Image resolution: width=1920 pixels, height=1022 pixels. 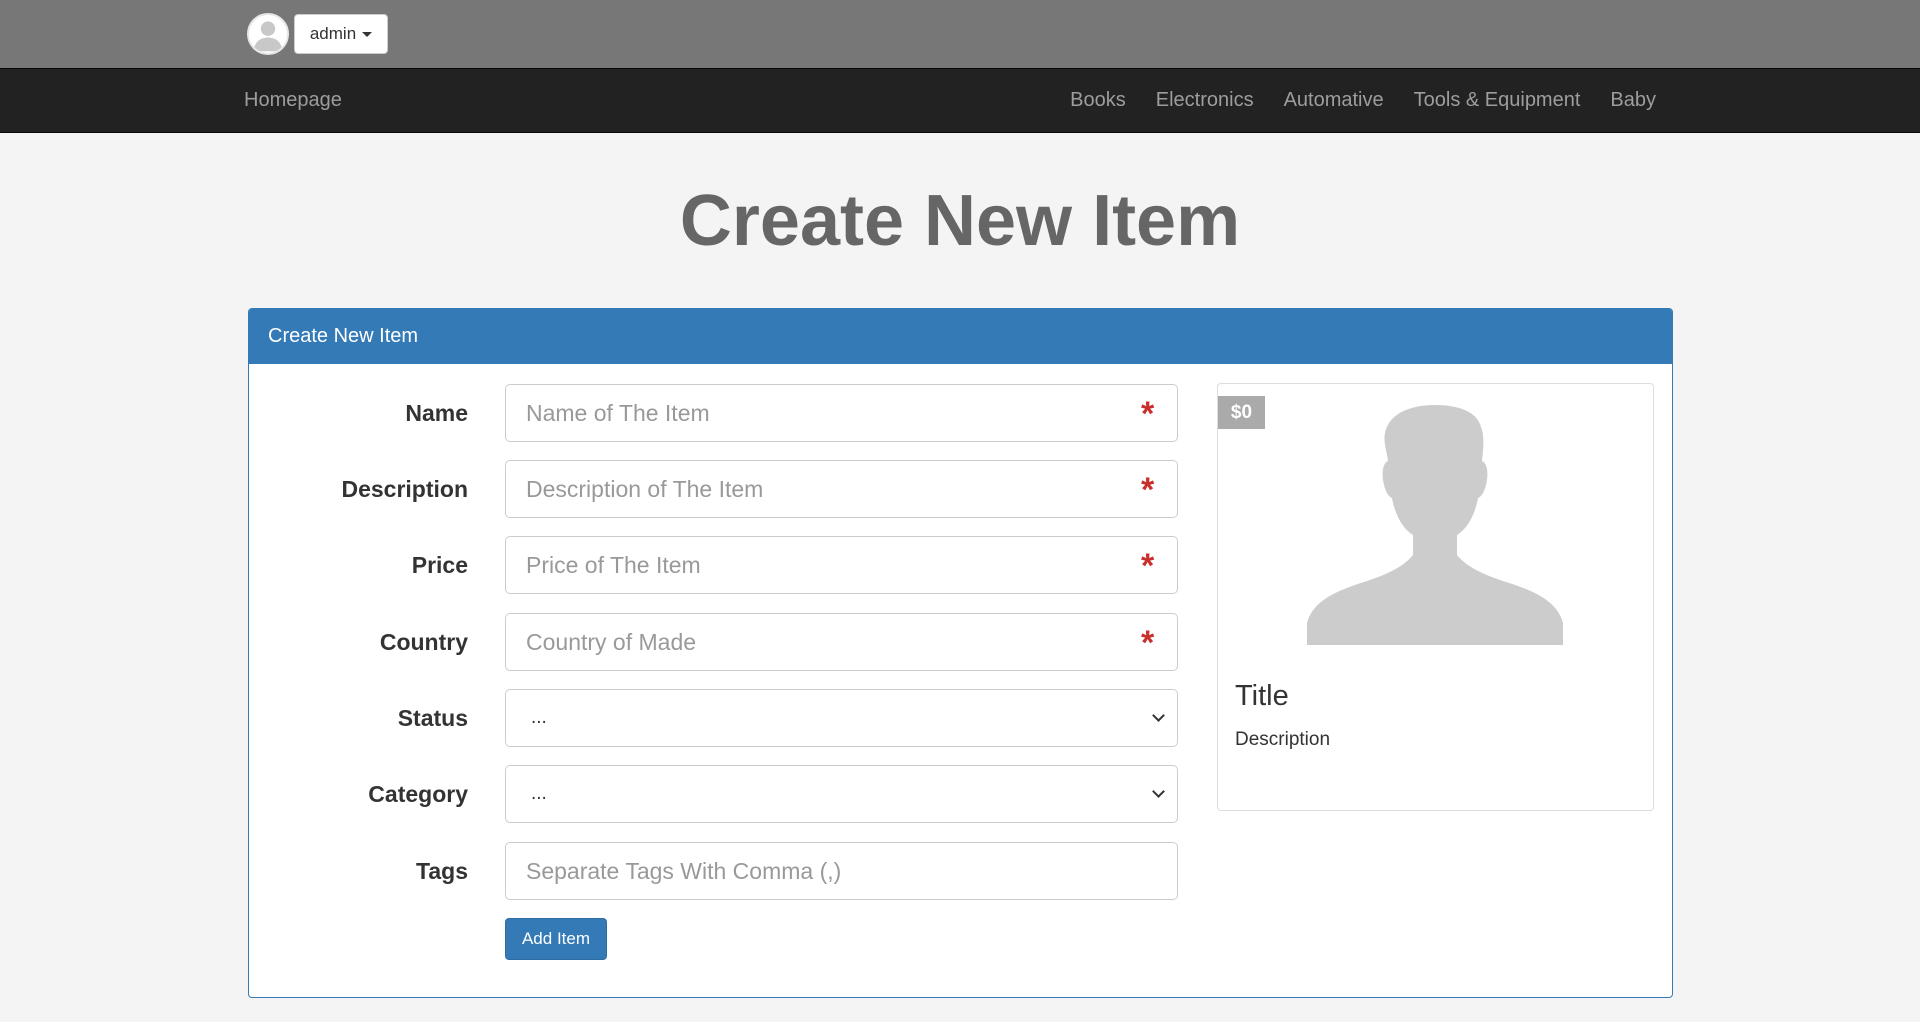 I want to click on country-label: Country, so click(x=423, y=641).